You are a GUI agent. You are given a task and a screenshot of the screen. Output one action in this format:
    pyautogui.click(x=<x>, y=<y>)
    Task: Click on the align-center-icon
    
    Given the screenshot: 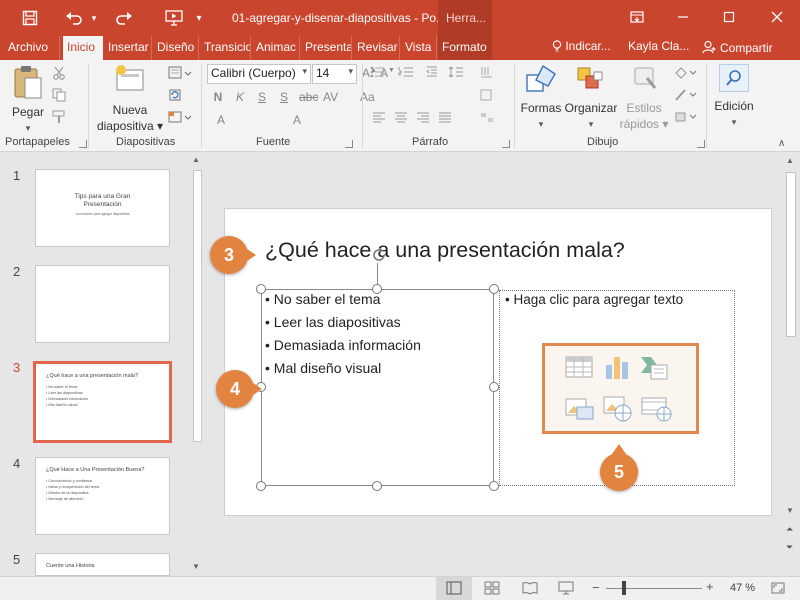 What is the action you would take?
    pyautogui.click(x=401, y=119)
    